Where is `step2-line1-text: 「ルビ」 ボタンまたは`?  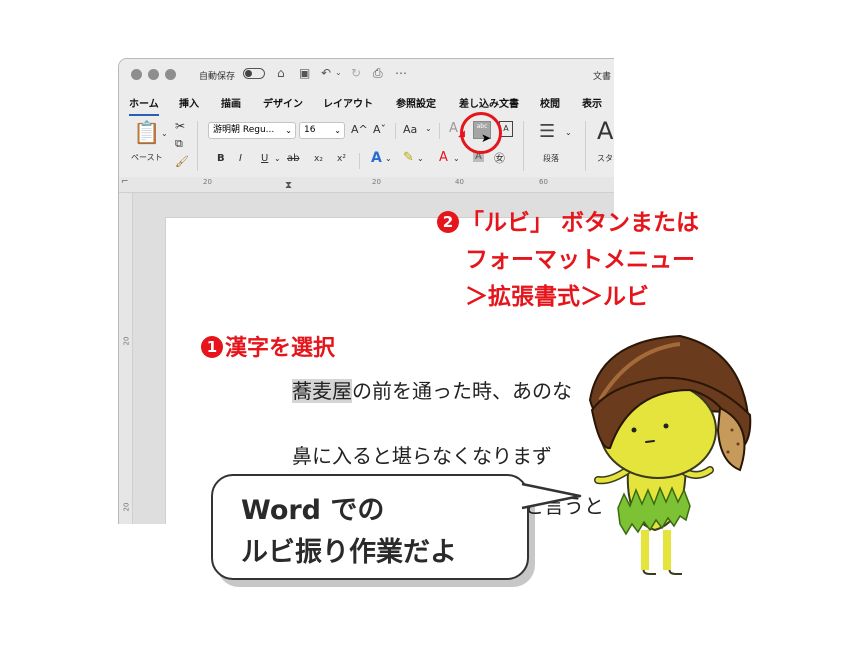
step2-line1-text: 「ルビ」 ボタンまたは is located at coordinates (580, 223).